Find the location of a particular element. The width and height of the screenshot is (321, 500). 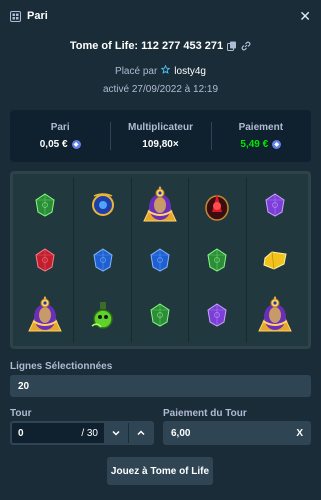

lines-label: Lignes Sélectionnées is located at coordinates (61, 366).